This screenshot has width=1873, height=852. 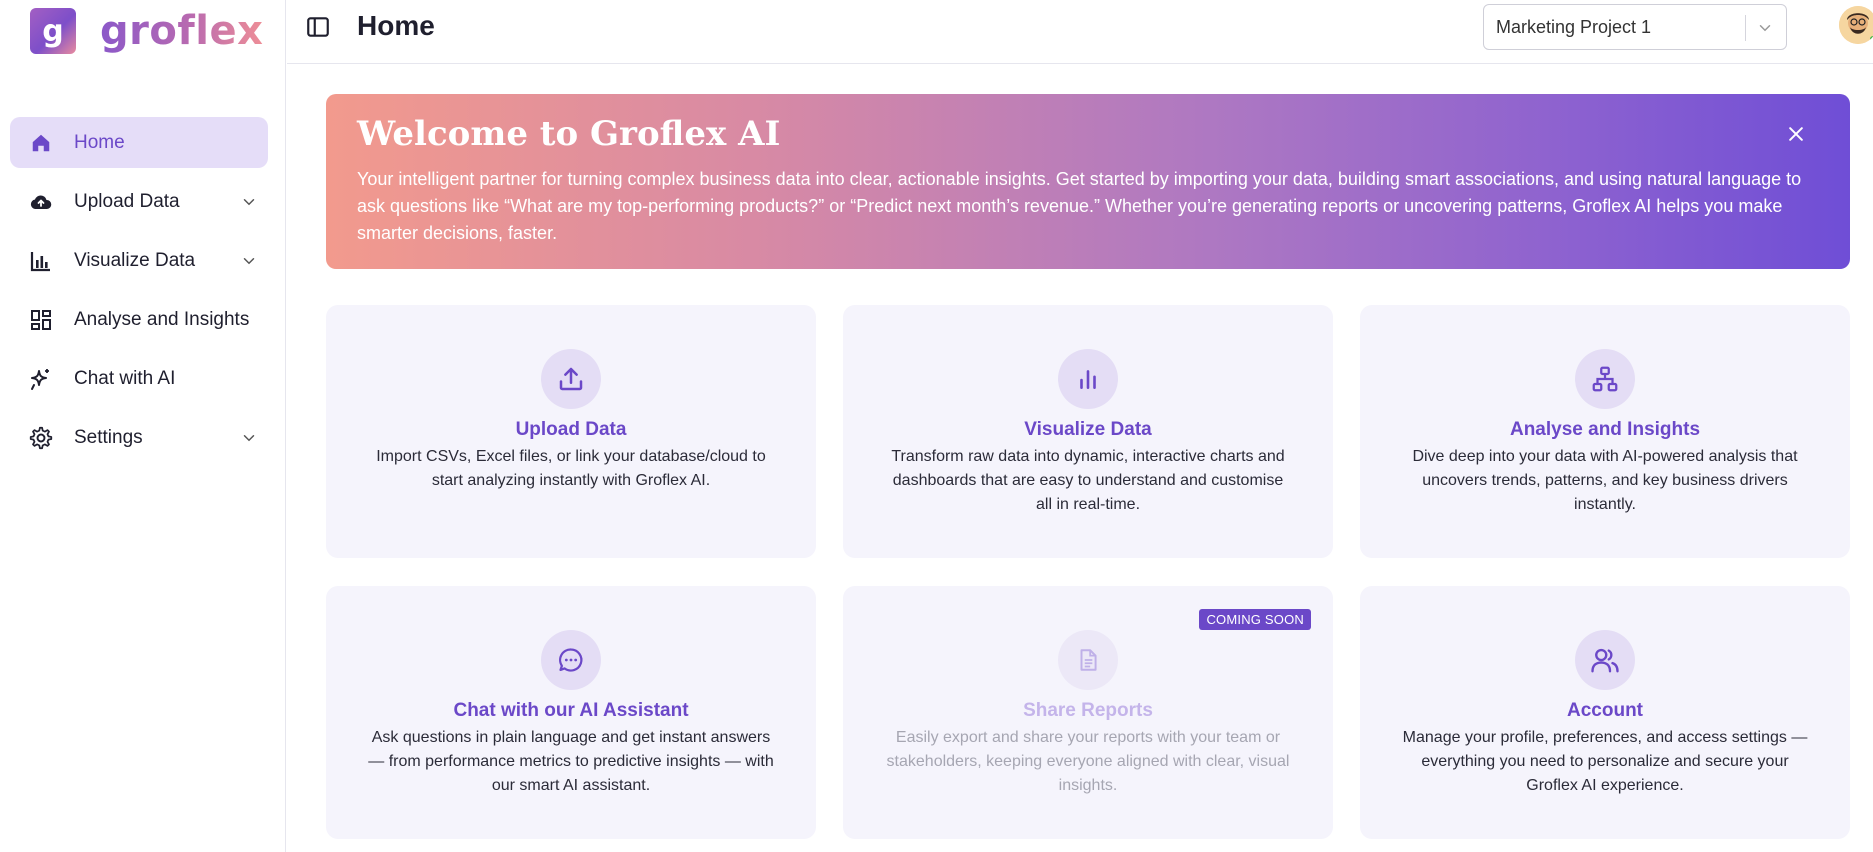 I want to click on home-icon, so click(x=41, y=143).